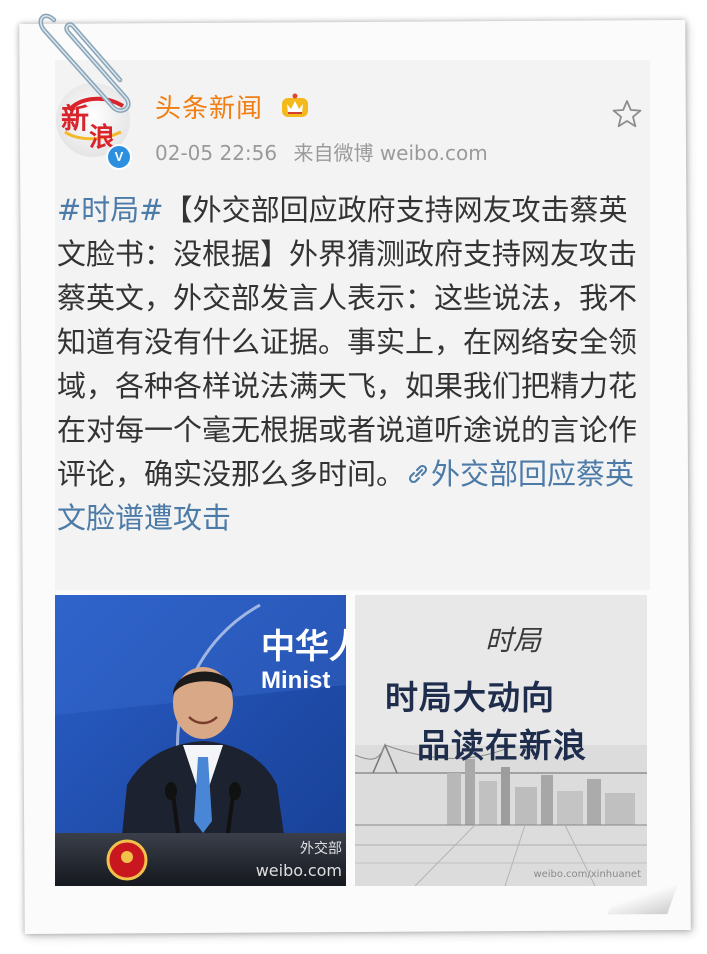 The width and height of the screenshot is (707, 954). Describe the element at coordinates (642, 899) in the screenshot. I see `page-curl` at that location.